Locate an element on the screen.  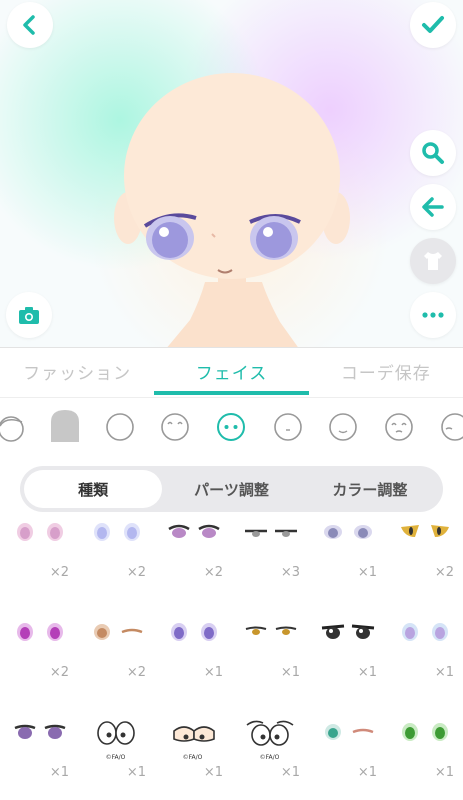
arrow-left-icon is located at coordinates (433, 207).